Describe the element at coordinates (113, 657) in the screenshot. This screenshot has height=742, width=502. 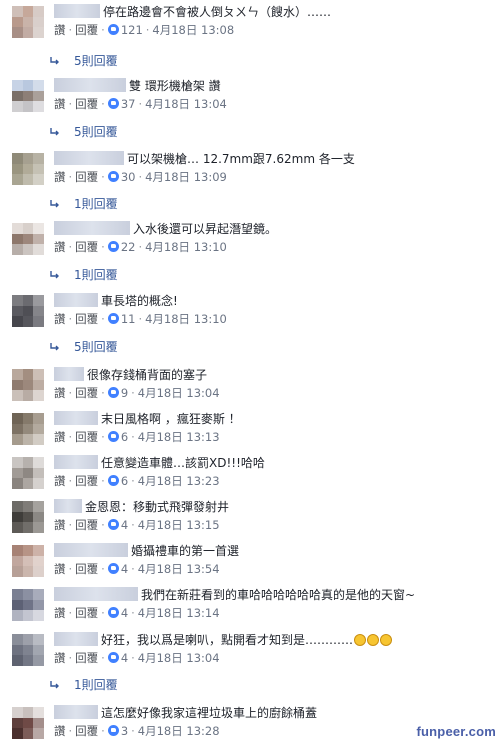
I see `like-icon` at that location.